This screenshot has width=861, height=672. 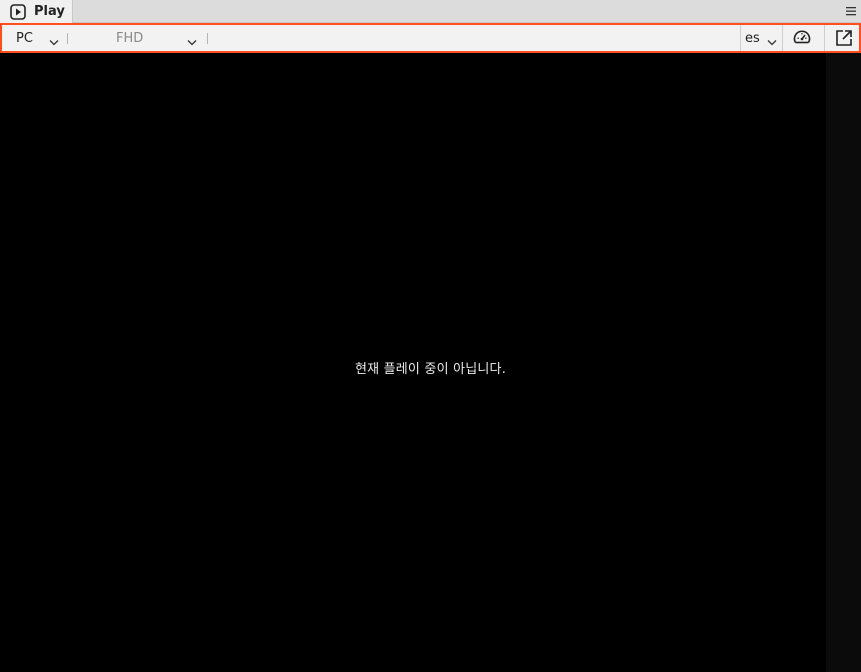 What do you see at coordinates (130, 38) in the screenshot?
I see `quality-select-value: FHD` at bounding box center [130, 38].